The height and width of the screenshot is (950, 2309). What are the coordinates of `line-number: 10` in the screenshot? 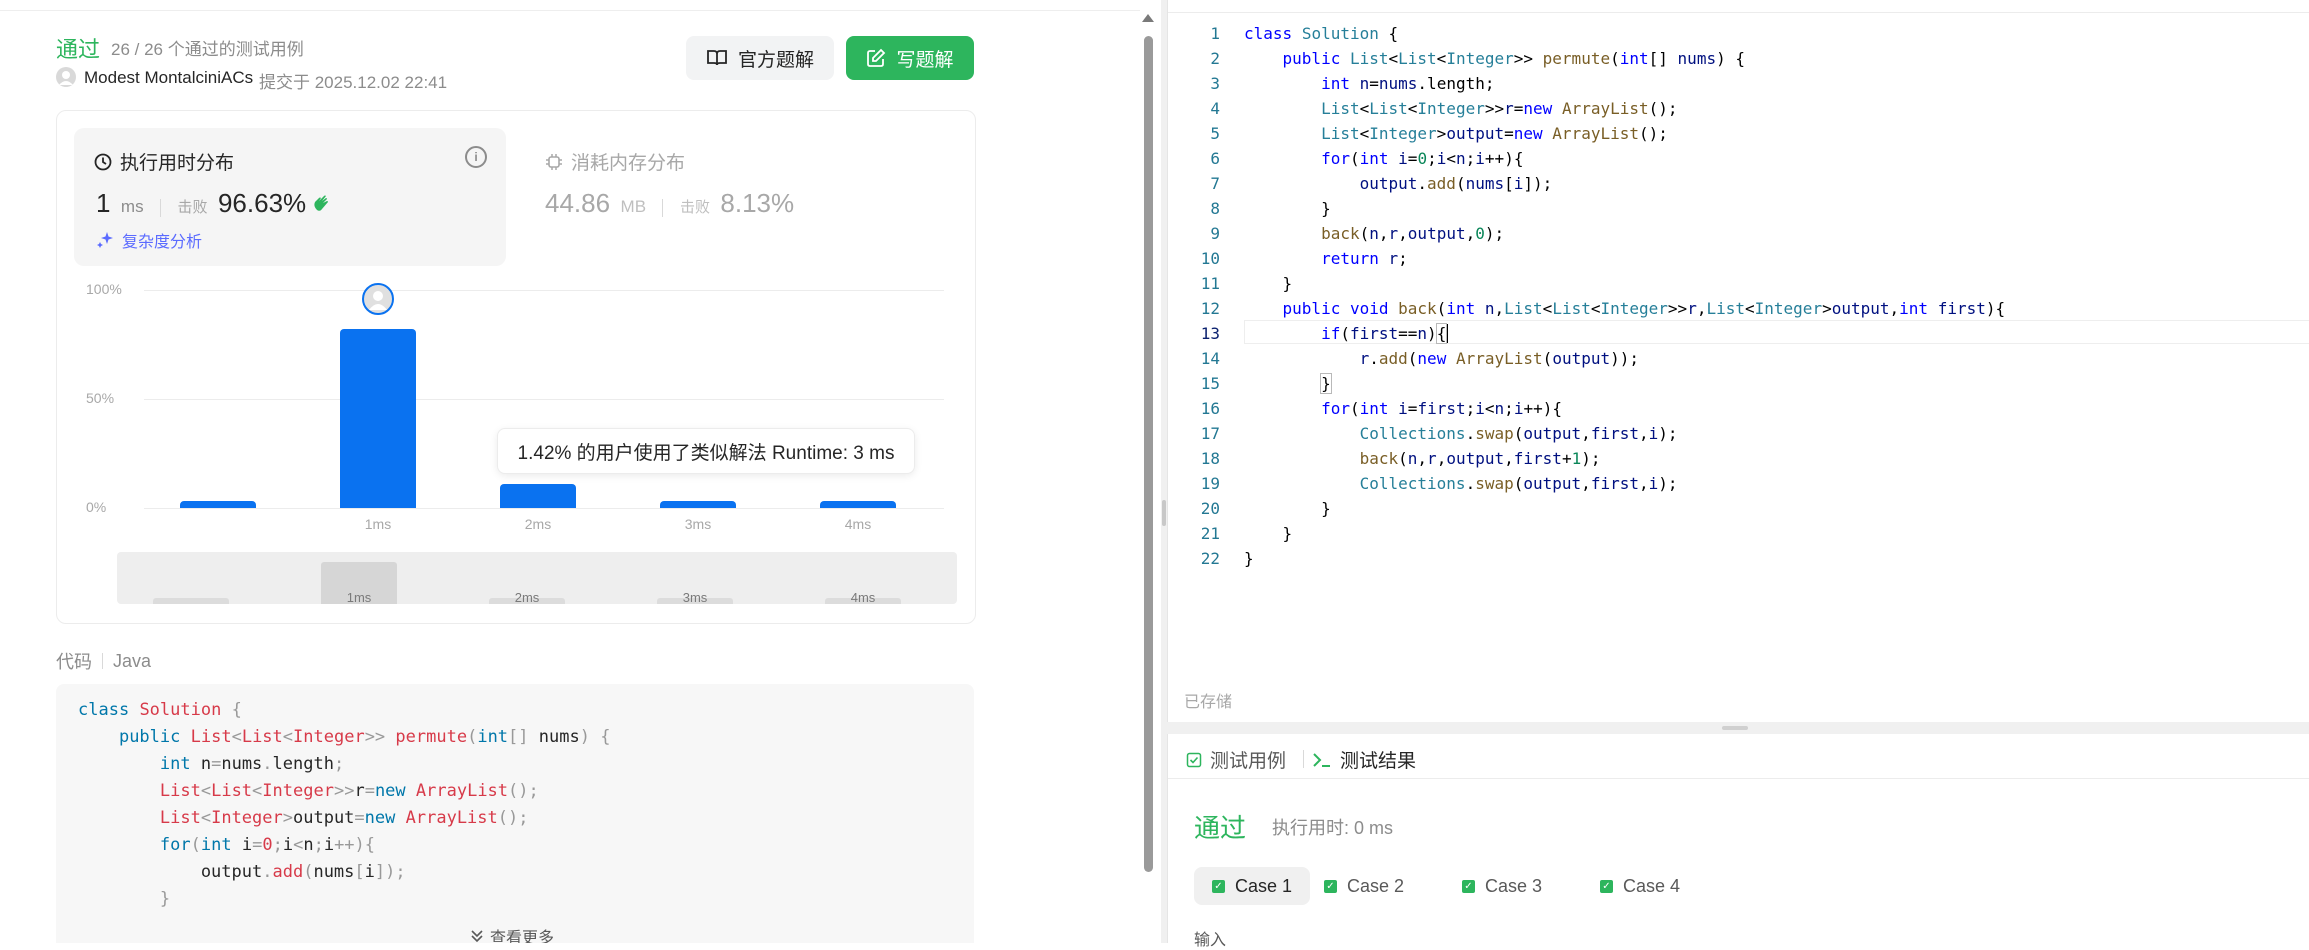 It's located at (1210, 258).